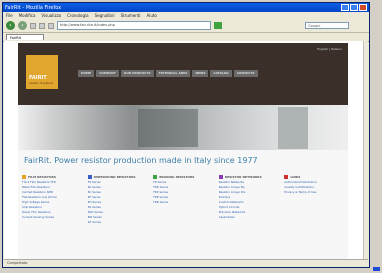 The width and height of the screenshot is (382, 273). I want to click on hero-banner, so click(183, 127).